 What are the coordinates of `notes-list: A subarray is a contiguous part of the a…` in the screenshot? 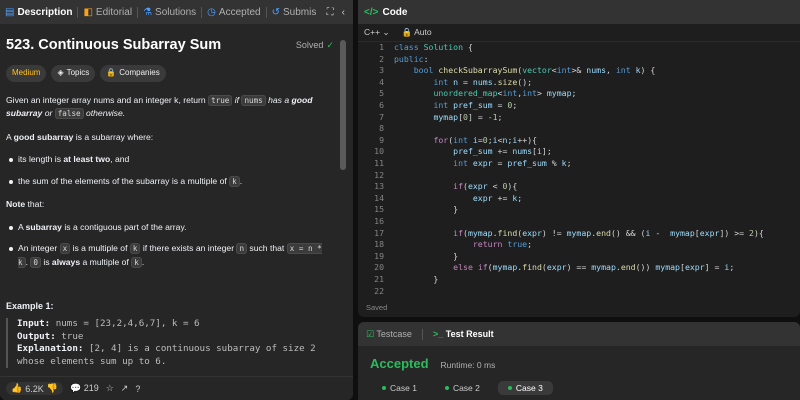 It's located at (171, 245).